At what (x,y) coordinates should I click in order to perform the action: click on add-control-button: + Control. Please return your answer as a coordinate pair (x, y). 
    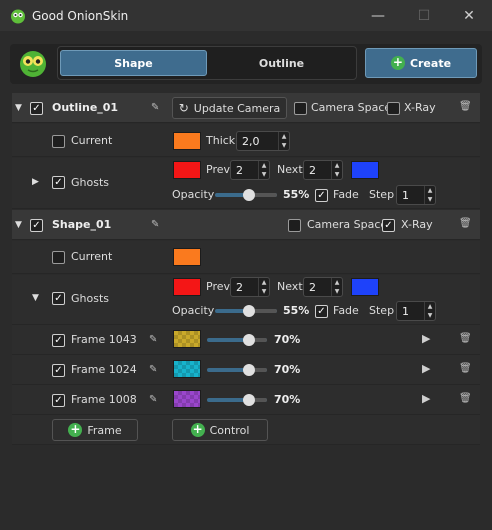
    Looking at the image, I should click on (220, 430).